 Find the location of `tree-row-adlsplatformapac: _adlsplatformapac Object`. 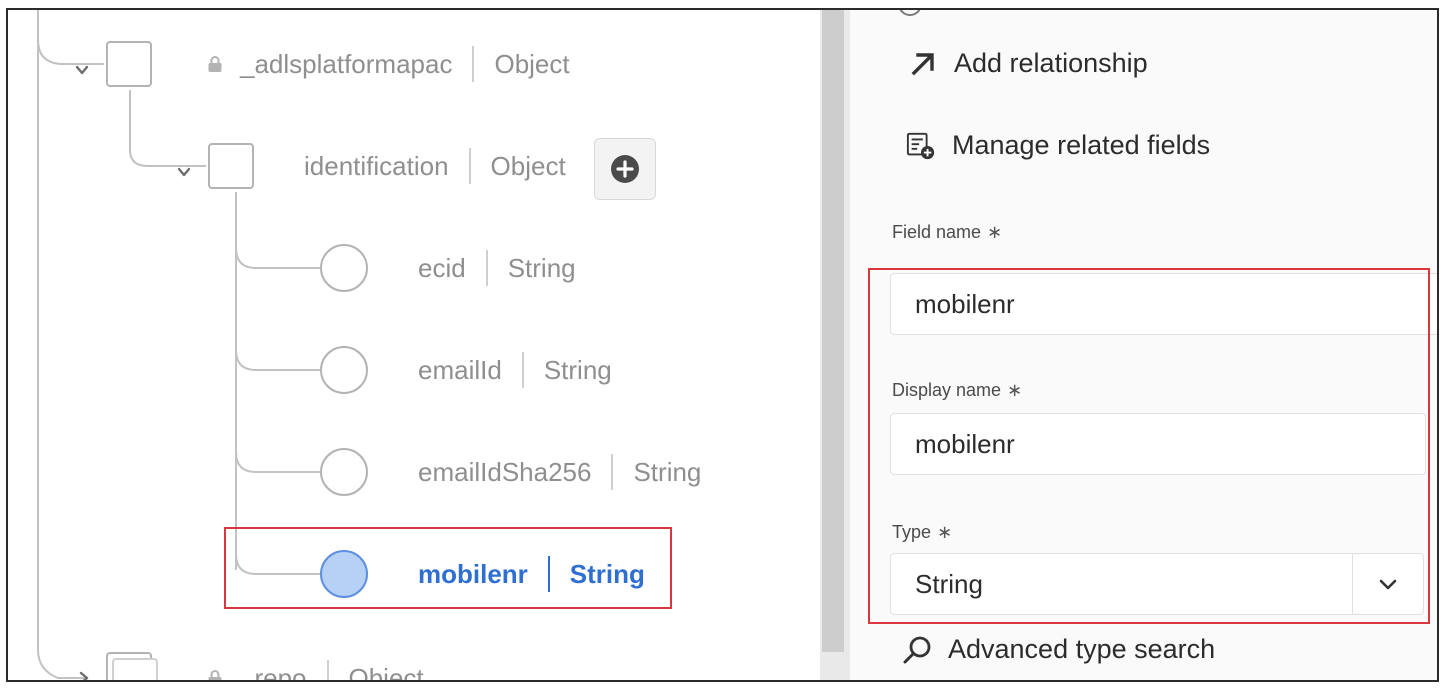

tree-row-adlsplatformapac: _adlsplatformapac Object is located at coordinates (388, 64).